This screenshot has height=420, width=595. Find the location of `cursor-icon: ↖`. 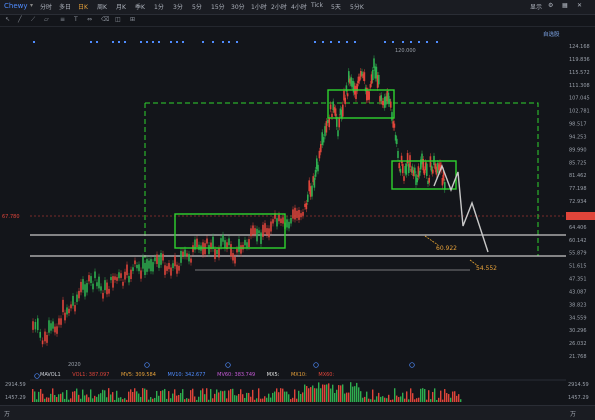

cursor-icon: ↖ is located at coordinates (7, 19).